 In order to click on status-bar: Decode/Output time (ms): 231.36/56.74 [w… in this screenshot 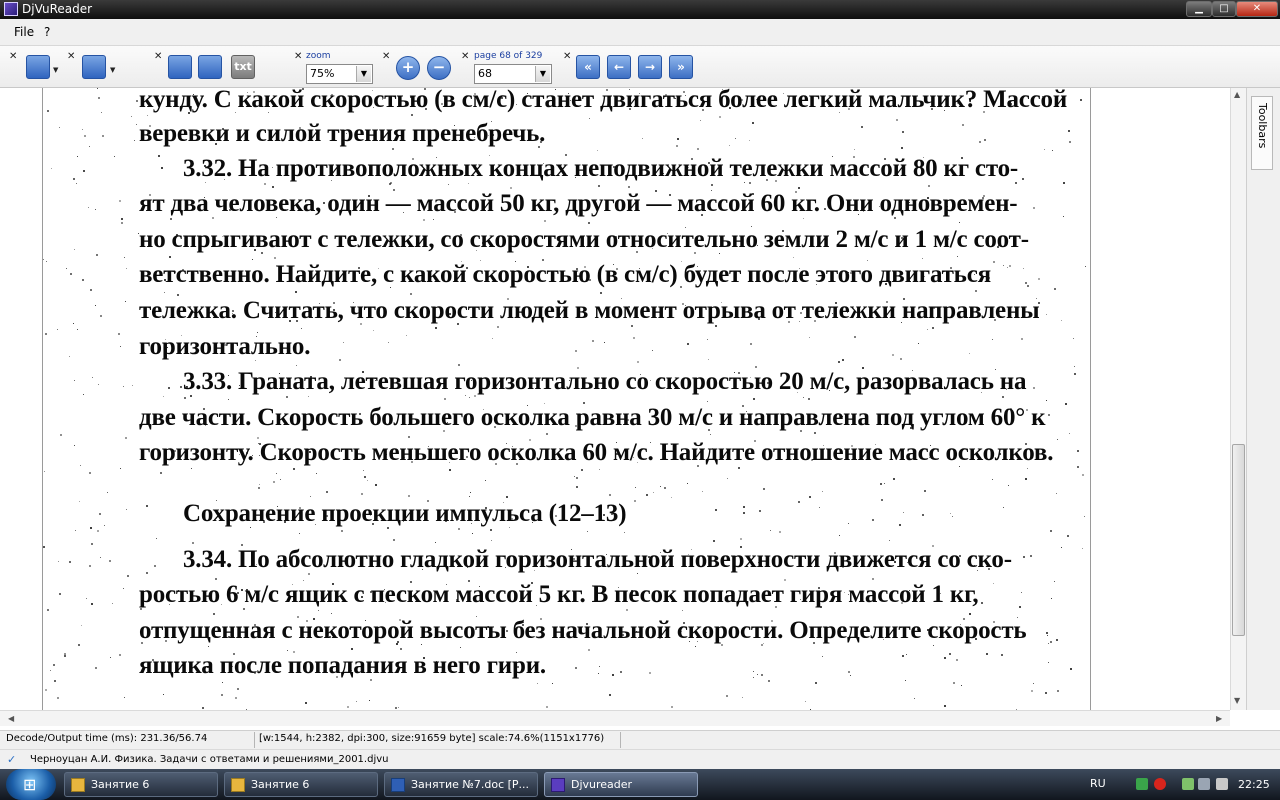, I will do `click(640, 739)`.